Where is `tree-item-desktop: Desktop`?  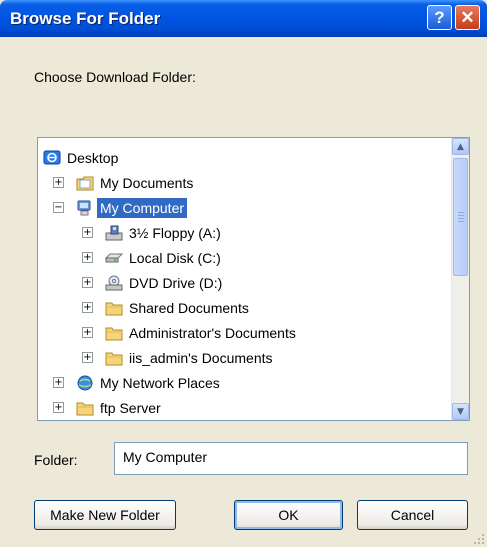 tree-item-desktop: Desktop is located at coordinates (243, 158).